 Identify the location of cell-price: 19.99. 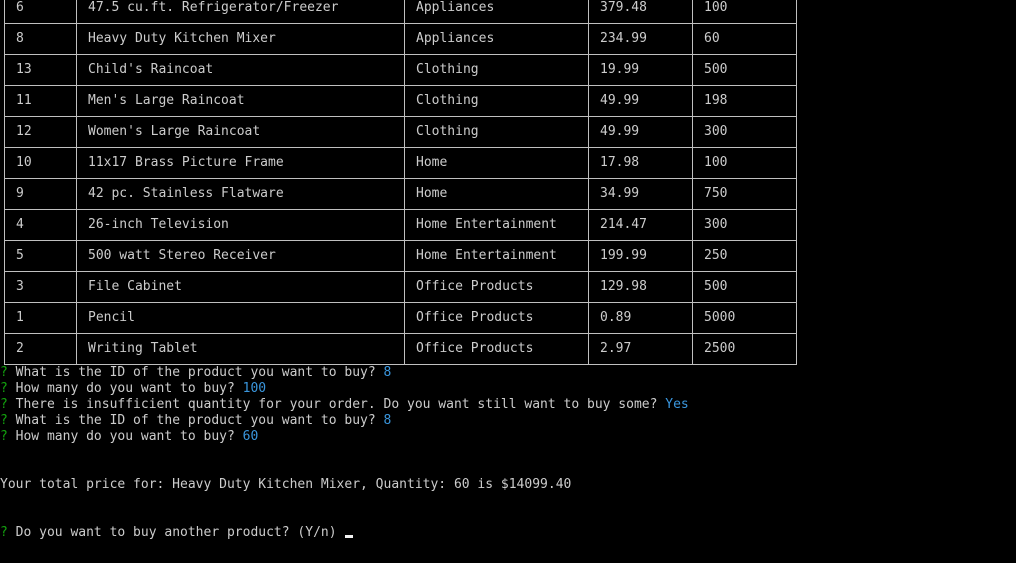
(640, 70).